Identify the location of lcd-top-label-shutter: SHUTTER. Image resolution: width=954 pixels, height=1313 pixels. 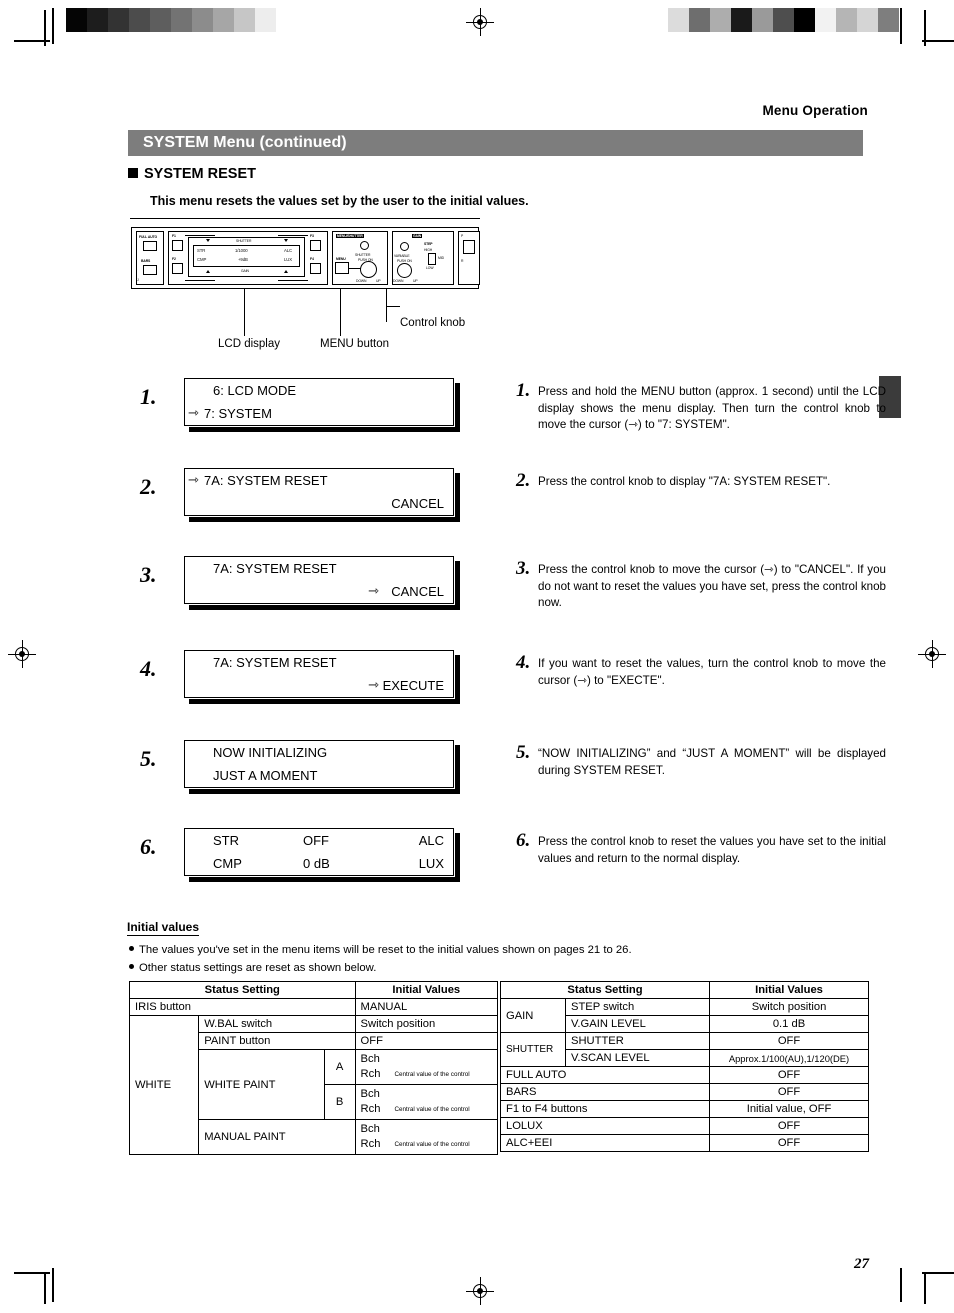
(244, 241).